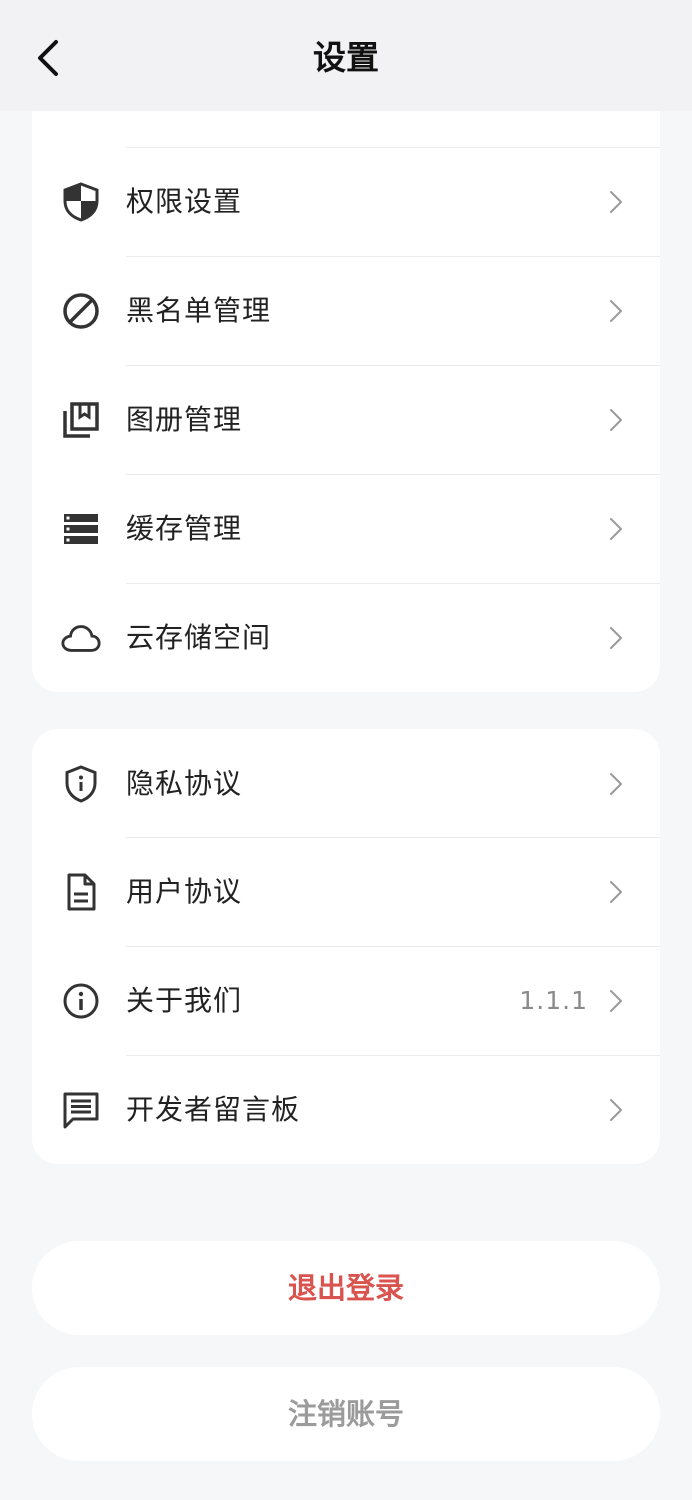 The width and height of the screenshot is (692, 1500). What do you see at coordinates (213, 1109) in the screenshot?
I see `row-label: 开发者留言板` at bounding box center [213, 1109].